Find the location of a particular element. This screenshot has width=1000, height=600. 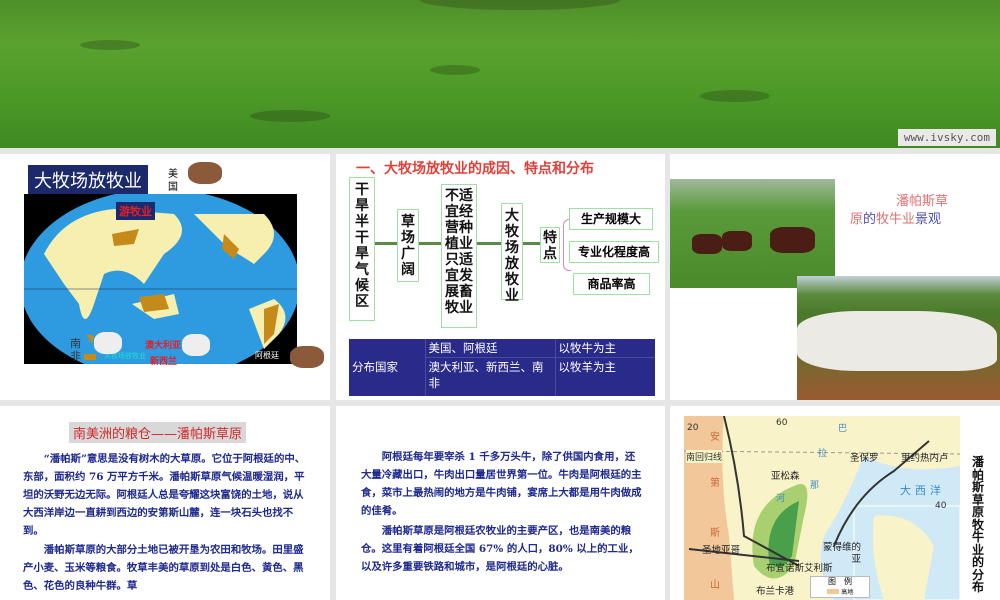

watermark: www.ivsky.com is located at coordinates (946, 137).